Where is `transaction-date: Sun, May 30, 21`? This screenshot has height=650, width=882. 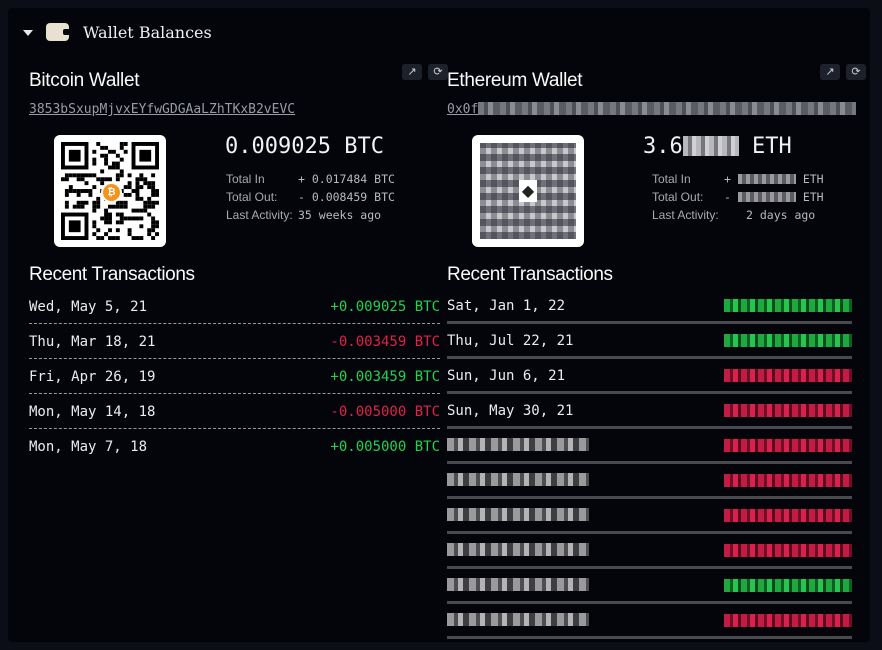 transaction-date: Sun, May 30, 21 is located at coordinates (510, 411).